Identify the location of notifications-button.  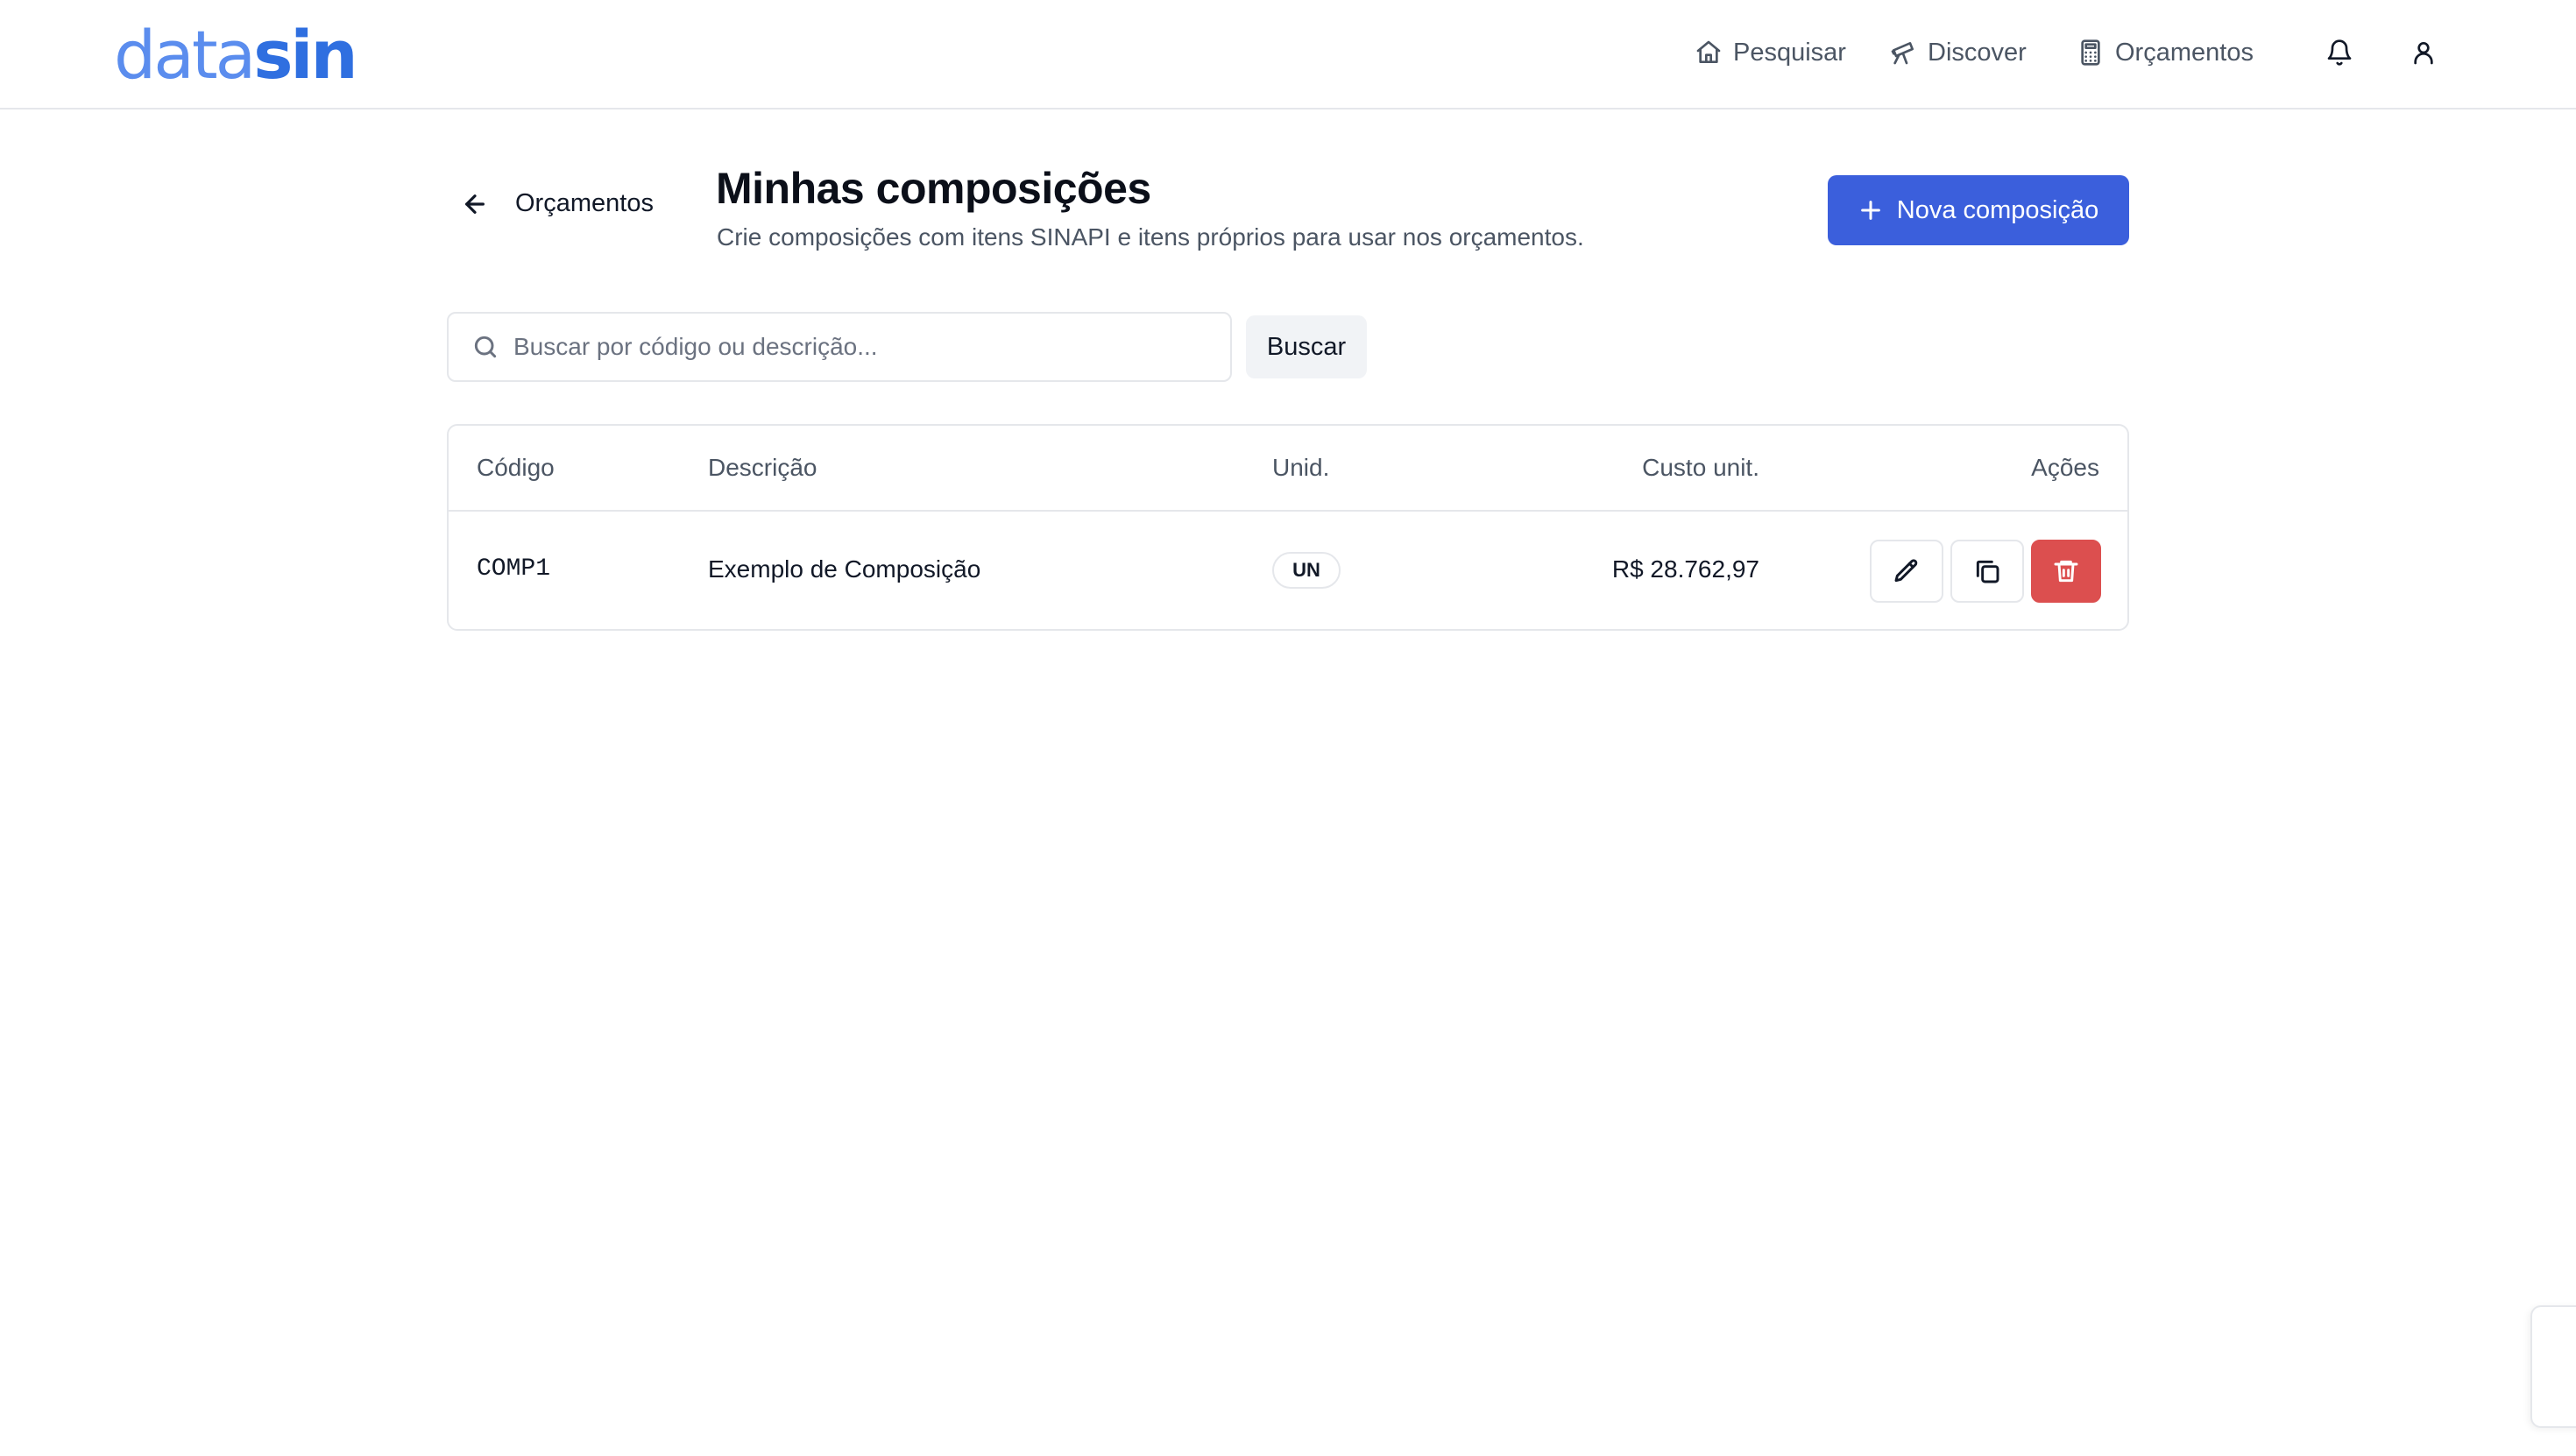
(2339, 53).